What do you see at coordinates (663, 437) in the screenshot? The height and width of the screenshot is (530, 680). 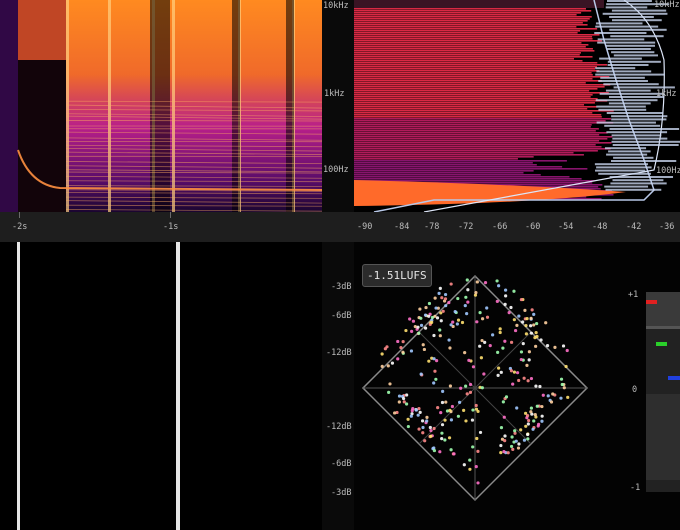 I see `correlation-meter-bottom-segment` at bounding box center [663, 437].